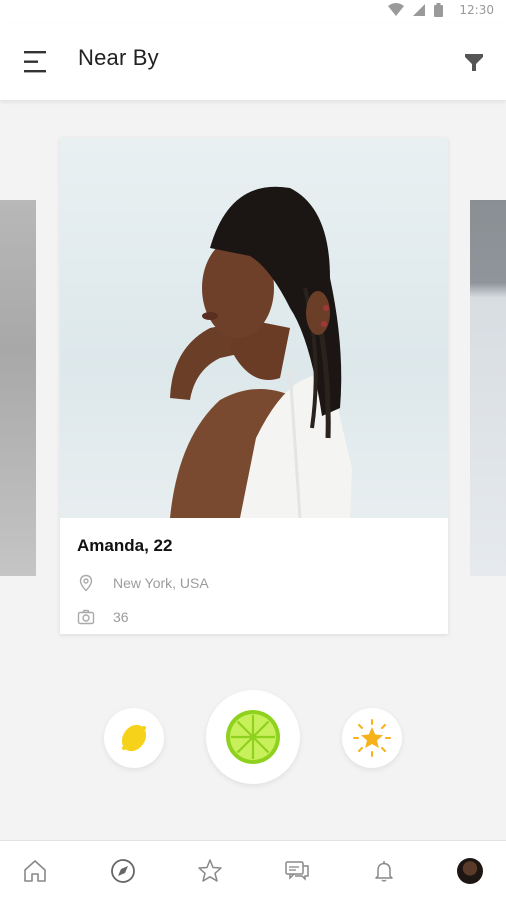 This screenshot has height=900, width=506. I want to click on avatar, so click(470, 871).